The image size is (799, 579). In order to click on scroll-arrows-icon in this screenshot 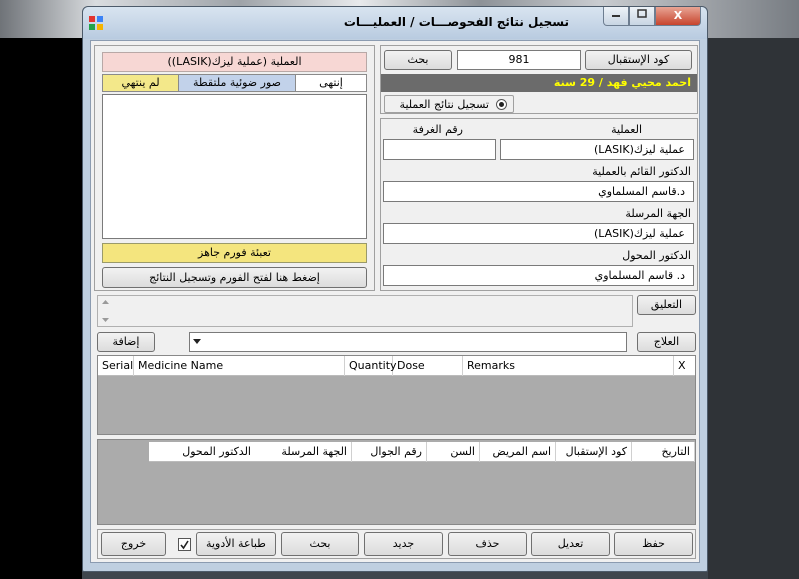, I will do `click(105, 311)`.